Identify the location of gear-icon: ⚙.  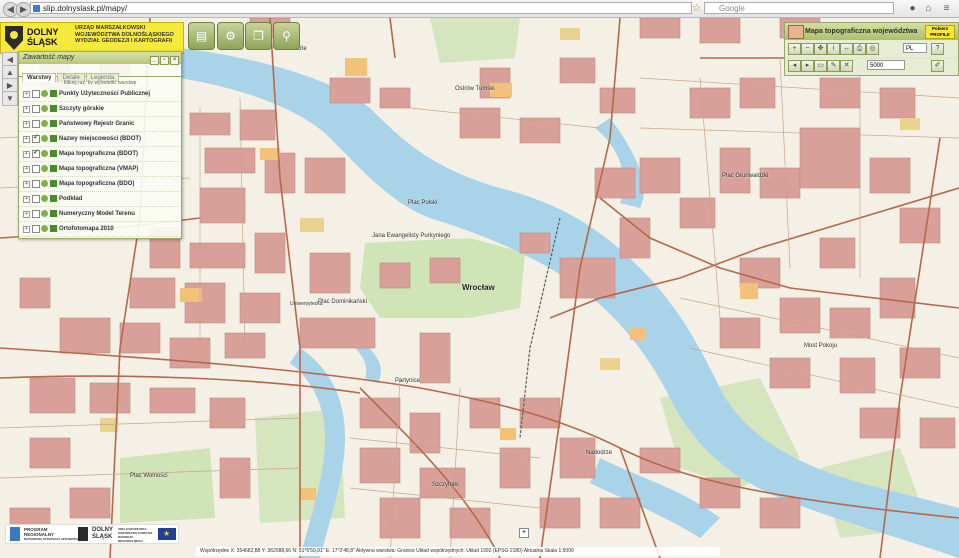
(230, 36).